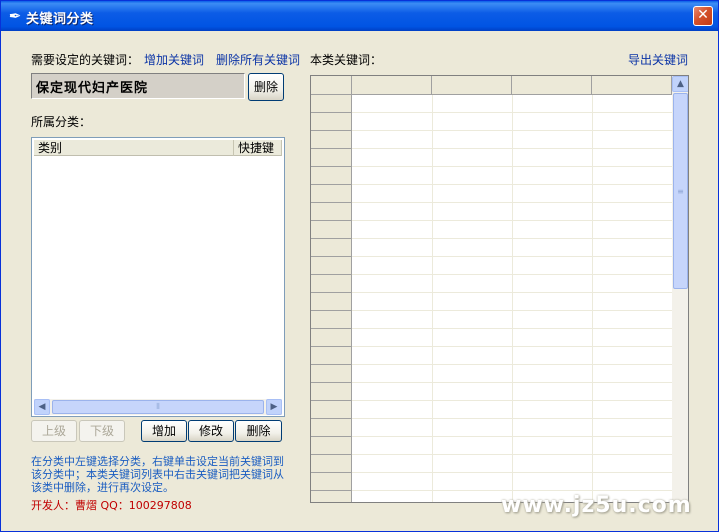 This screenshot has width=719, height=532. I want to click on horizontal-scrollbar: ◀ ⦀ ▶, so click(158, 407).